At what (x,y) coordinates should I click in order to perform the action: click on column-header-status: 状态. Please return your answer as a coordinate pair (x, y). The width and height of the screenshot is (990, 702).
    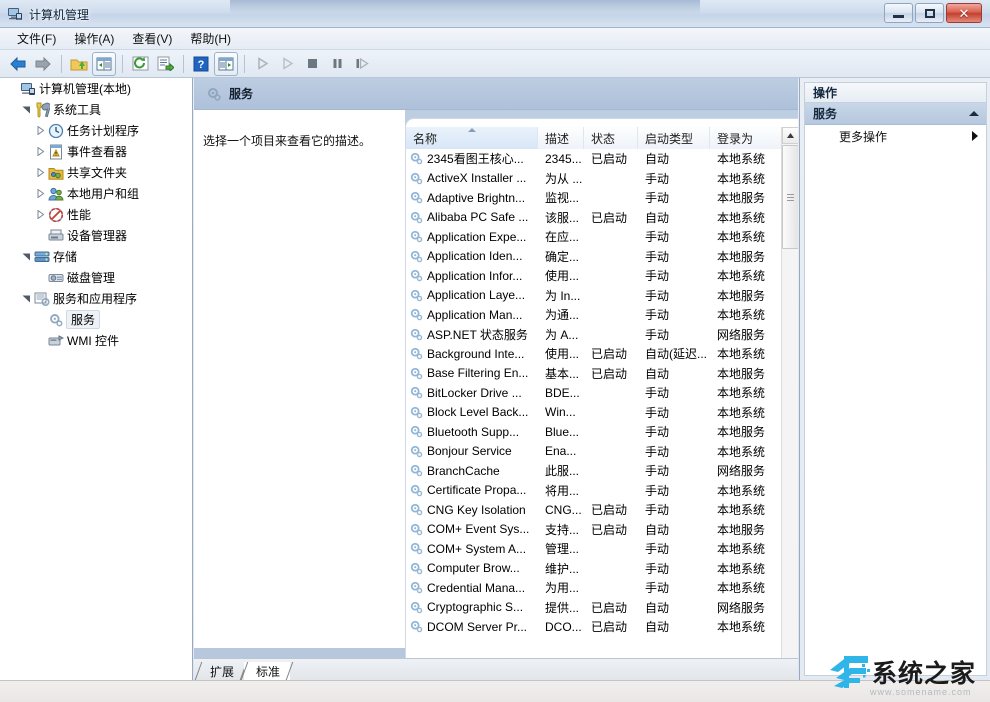
    Looking at the image, I should click on (611, 138).